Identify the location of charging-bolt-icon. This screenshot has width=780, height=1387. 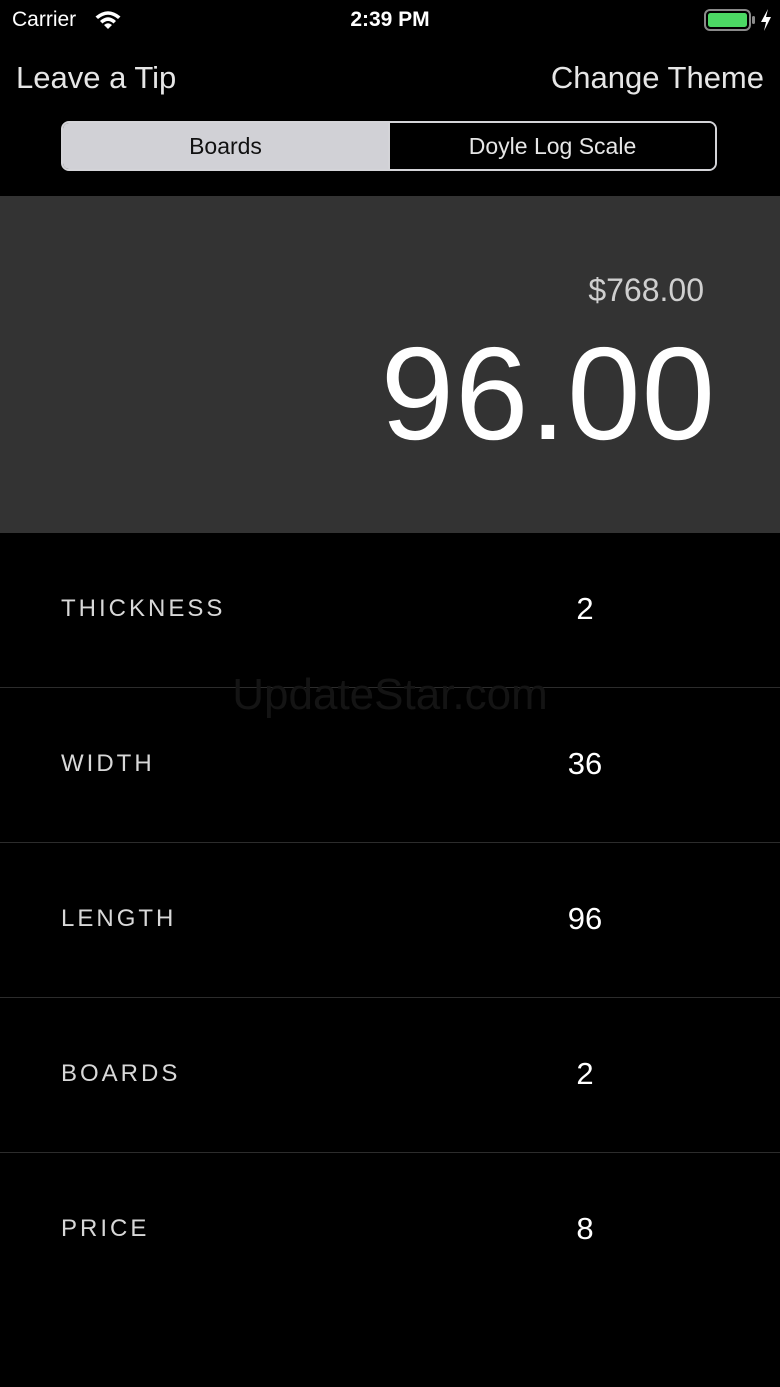
(766, 20).